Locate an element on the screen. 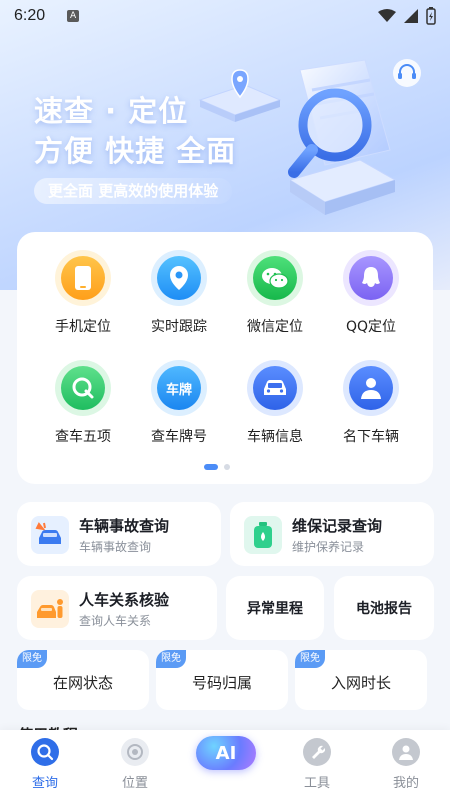  tab-tools: 工具 is located at coordinates (317, 764).